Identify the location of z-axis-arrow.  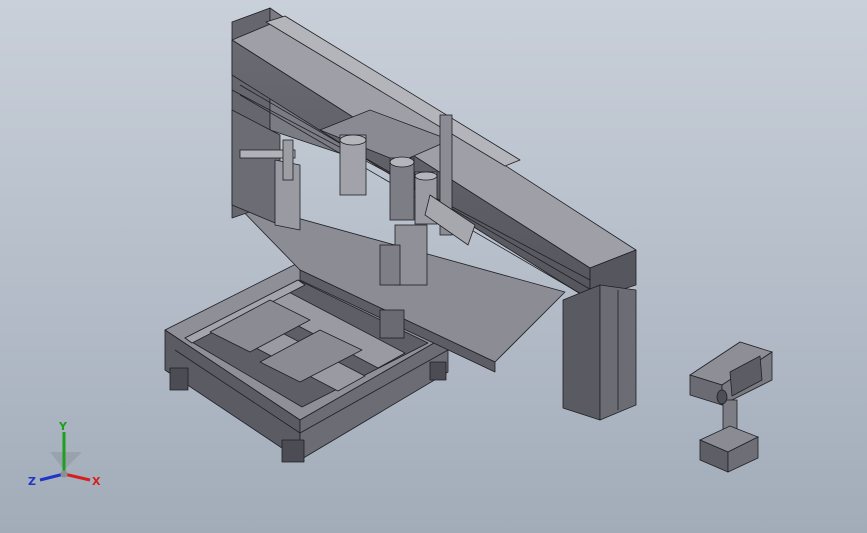
(52, 477).